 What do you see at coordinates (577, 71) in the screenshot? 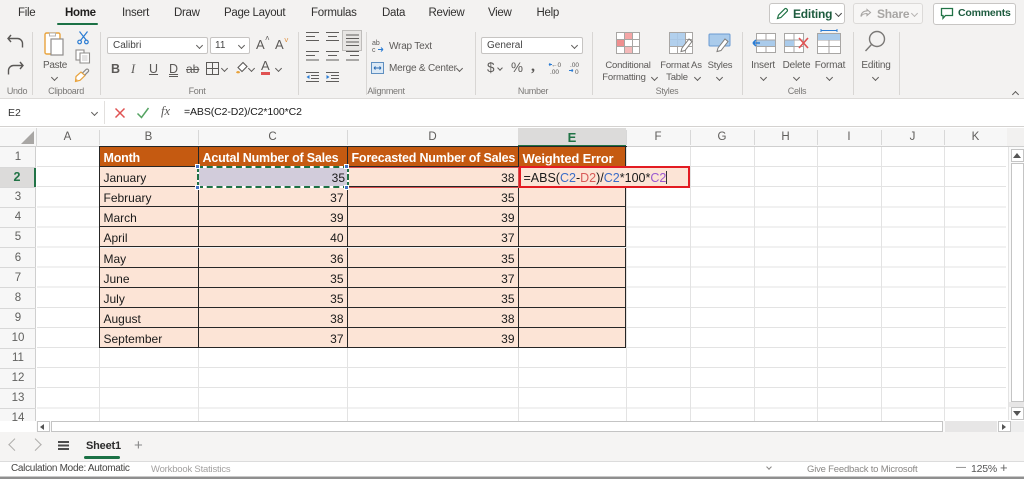
I see `svg-text: 0` at bounding box center [577, 71].